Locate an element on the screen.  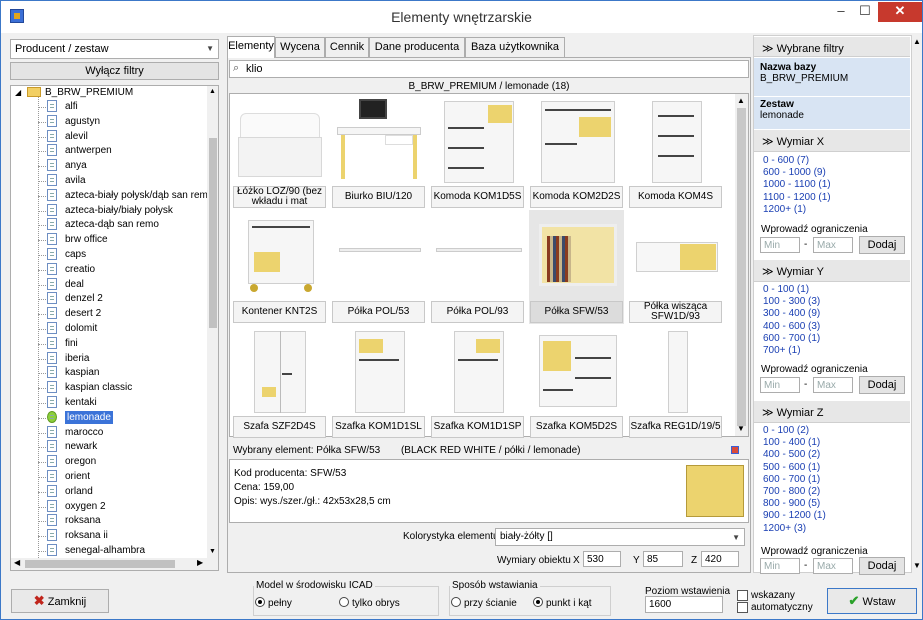
search-field: ⌕ klio is located at coordinates (489, 69).